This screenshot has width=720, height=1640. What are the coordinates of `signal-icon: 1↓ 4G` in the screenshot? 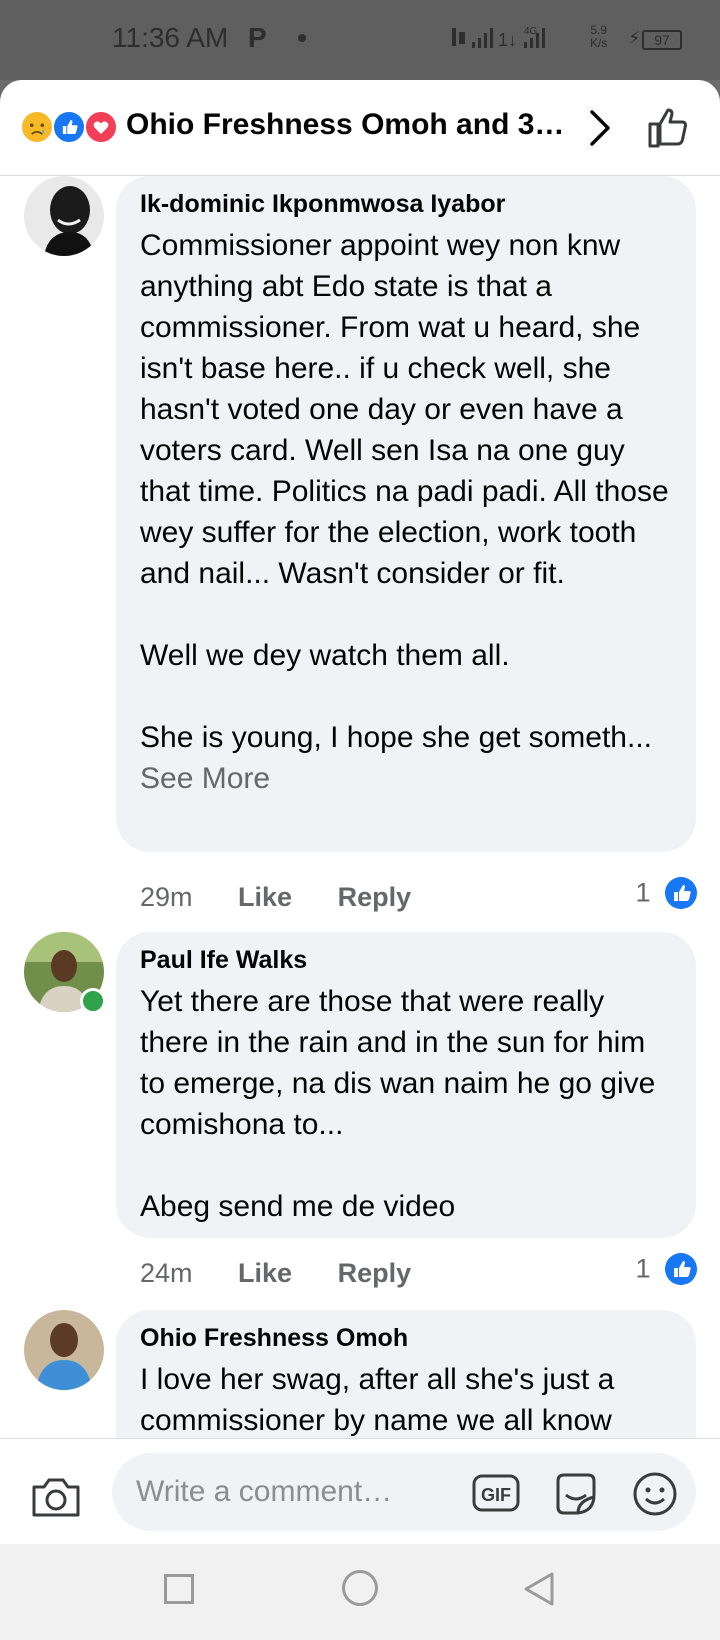 It's located at (498, 38).